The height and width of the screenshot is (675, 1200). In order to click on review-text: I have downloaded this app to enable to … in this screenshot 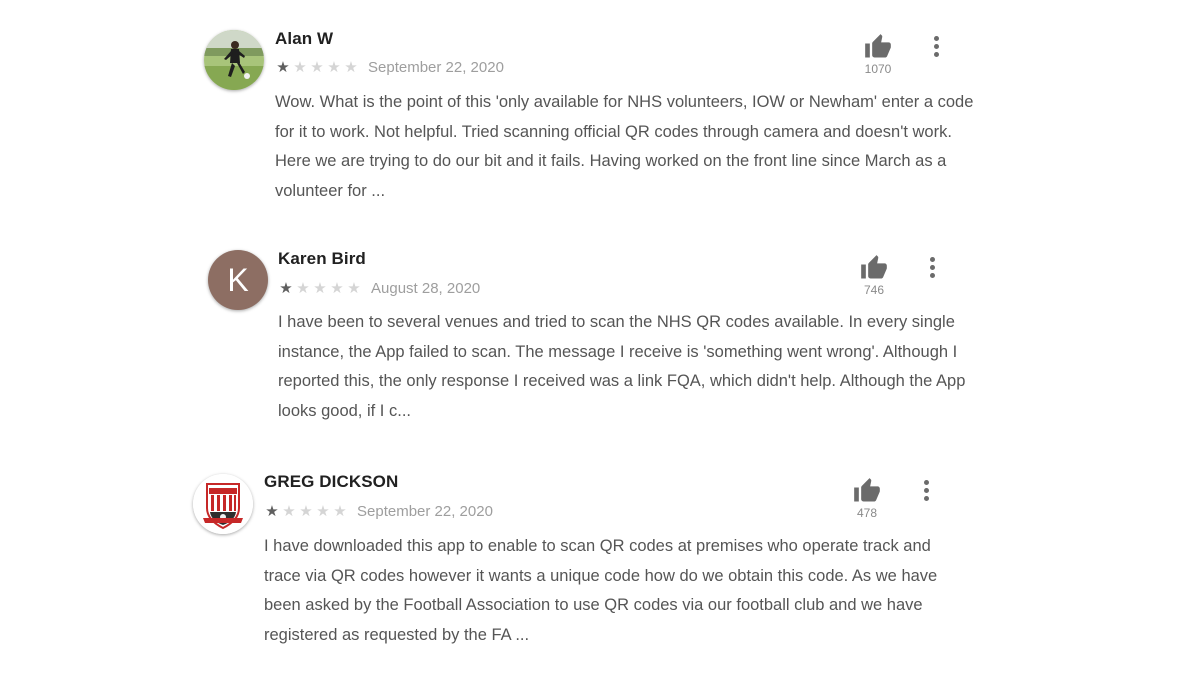, I will do `click(601, 591)`.